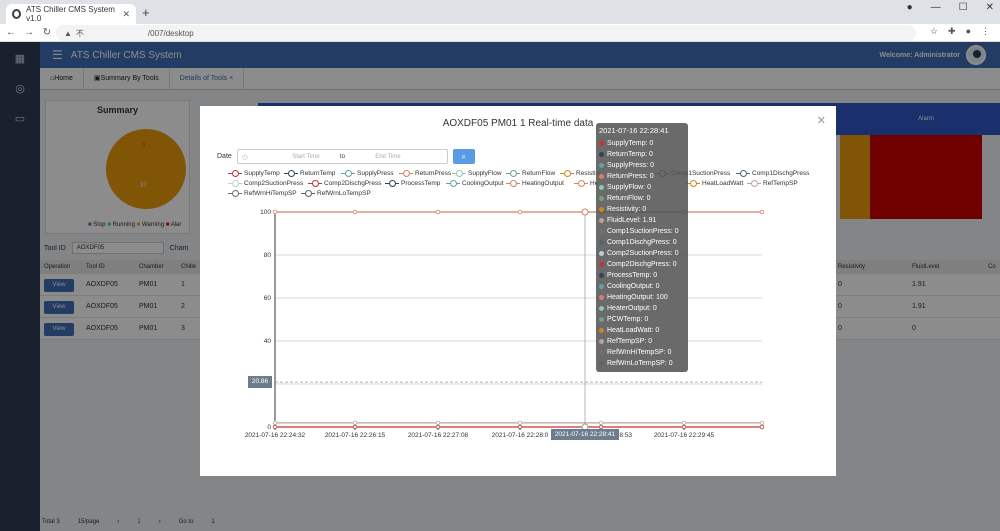  I want to click on address-bar: ← → ↻ ▲ 不 /007/desktop ☆ ✚ ● ⋮, so click(500, 33).